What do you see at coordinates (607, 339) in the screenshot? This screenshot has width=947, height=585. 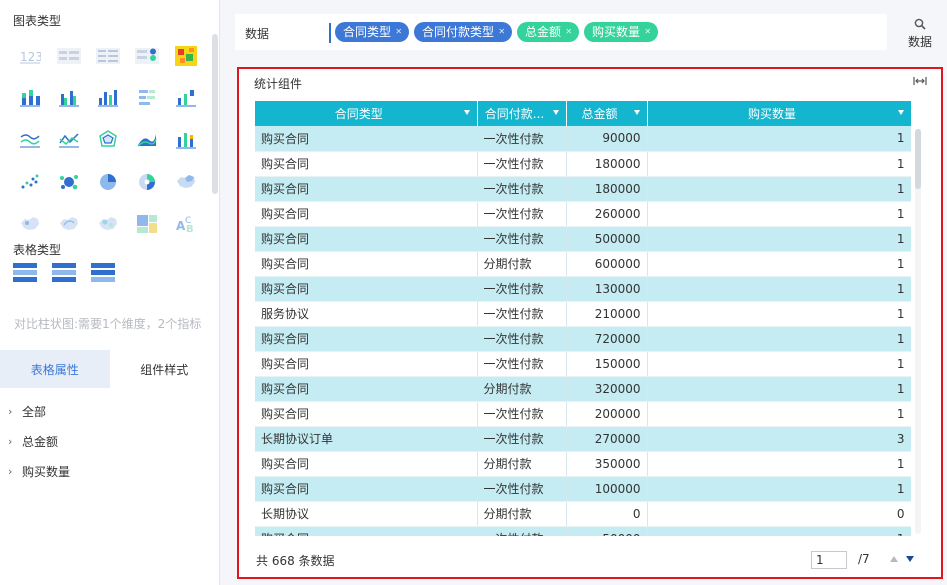 I see `table-cell: 720000` at bounding box center [607, 339].